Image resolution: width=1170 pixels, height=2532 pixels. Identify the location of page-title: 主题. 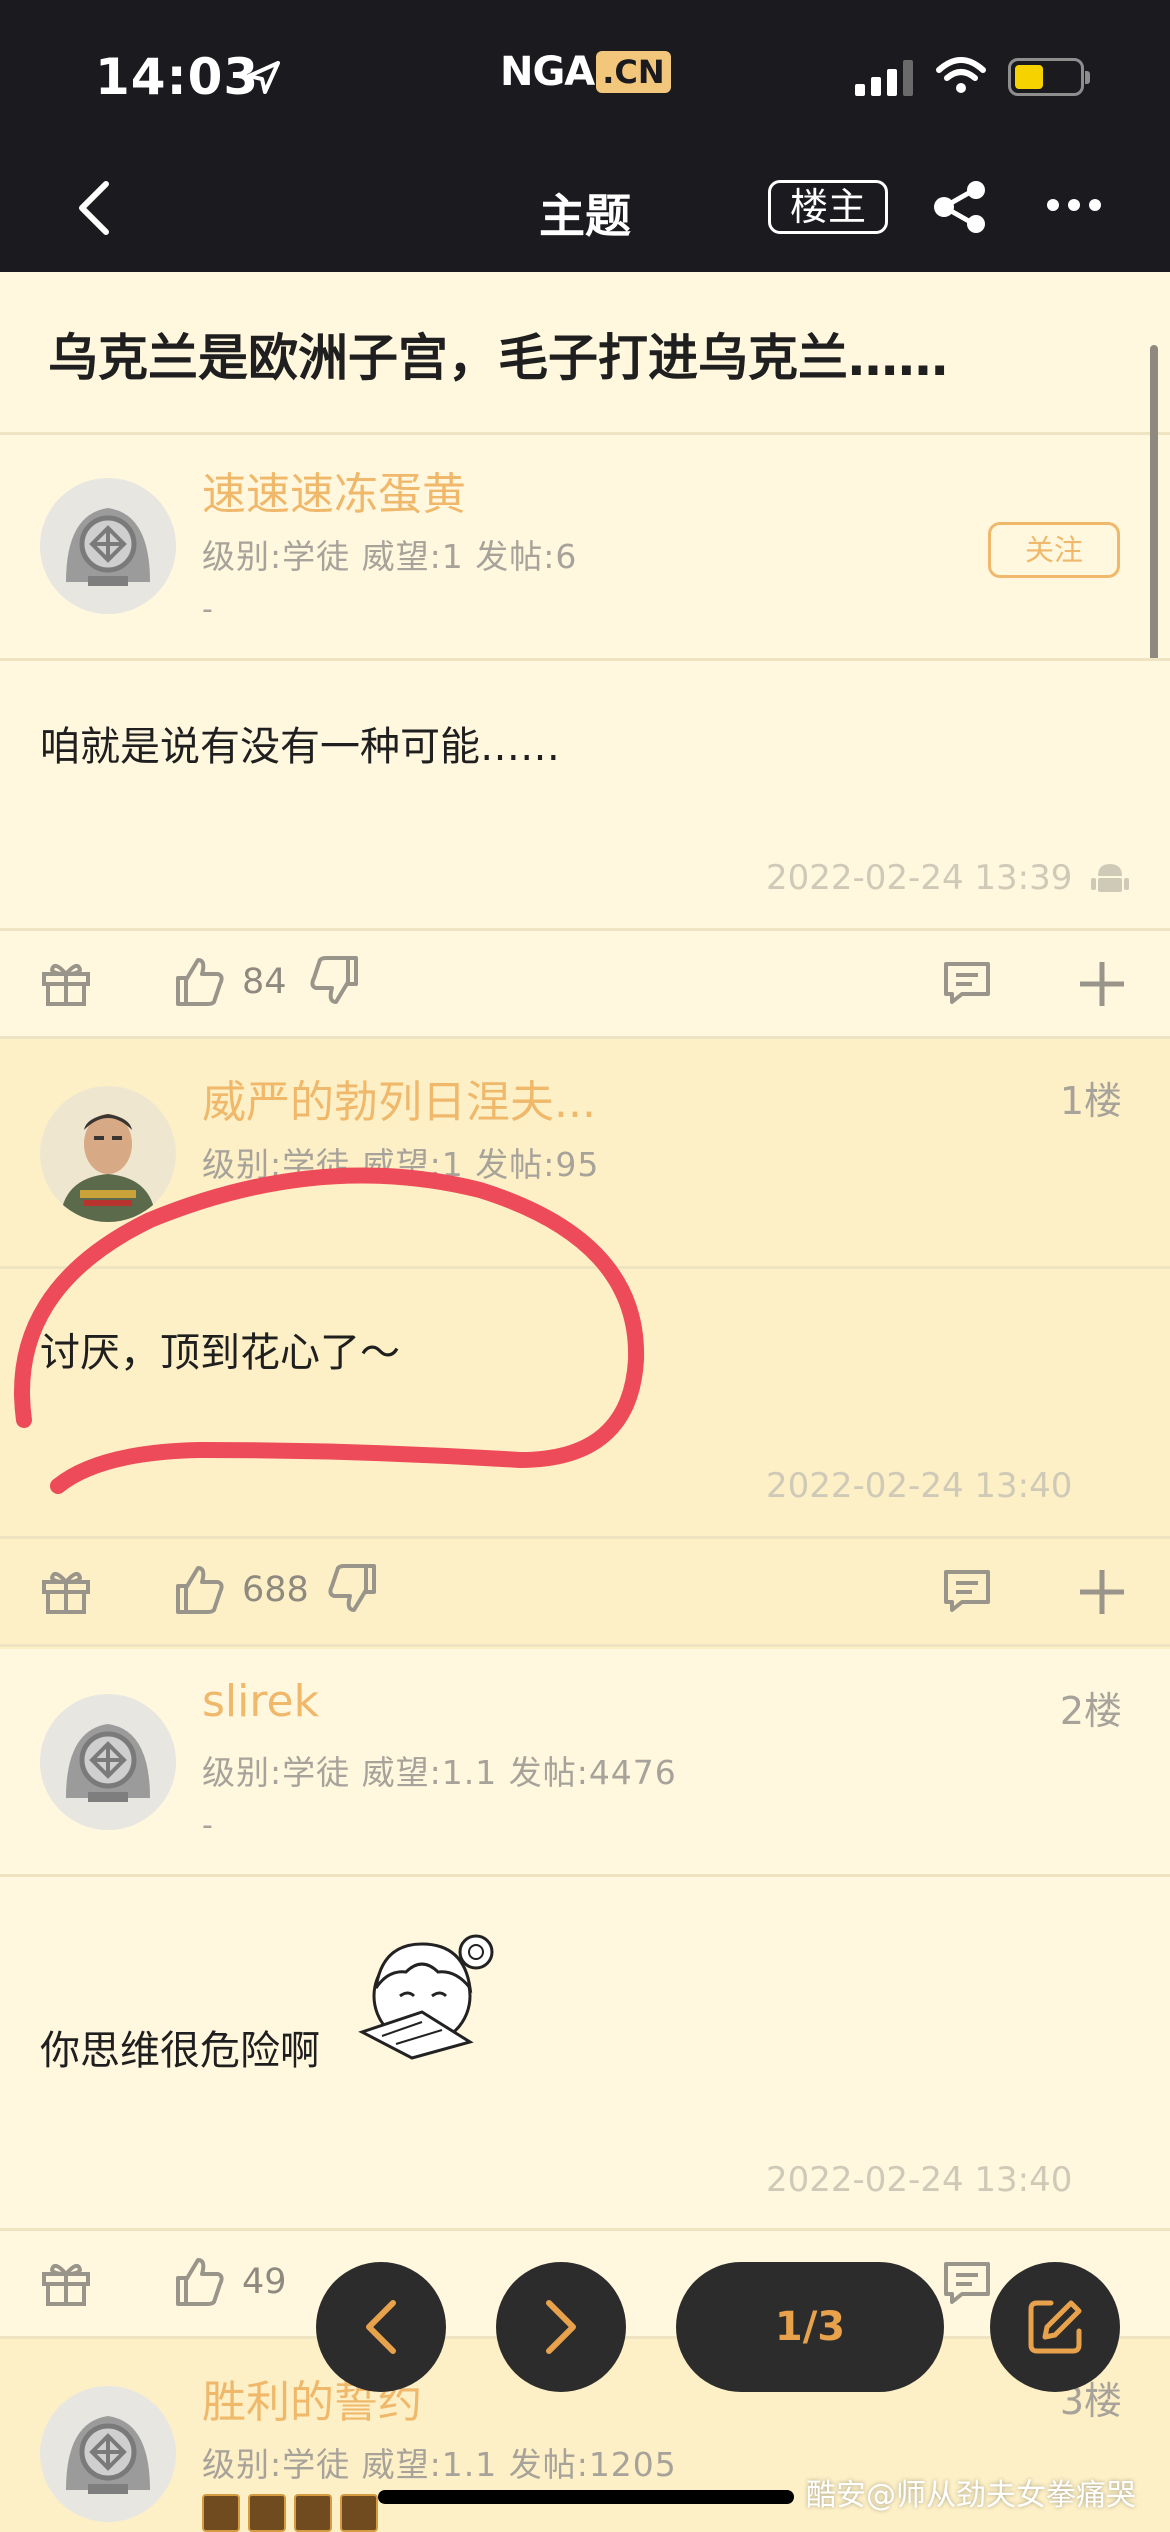
(585, 216).